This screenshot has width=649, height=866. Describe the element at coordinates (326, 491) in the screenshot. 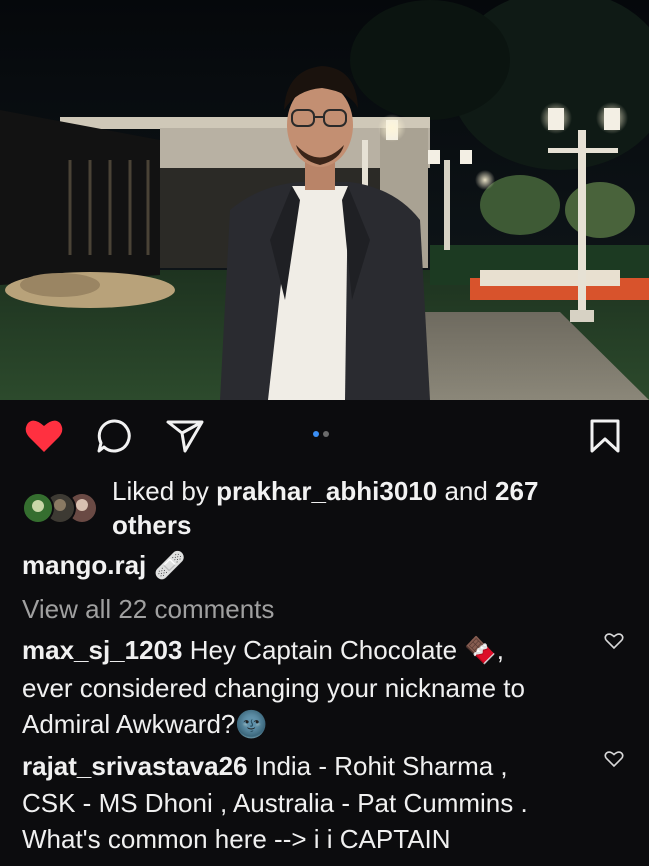

I see `liker-username: prakhar_abhi3010` at that location.